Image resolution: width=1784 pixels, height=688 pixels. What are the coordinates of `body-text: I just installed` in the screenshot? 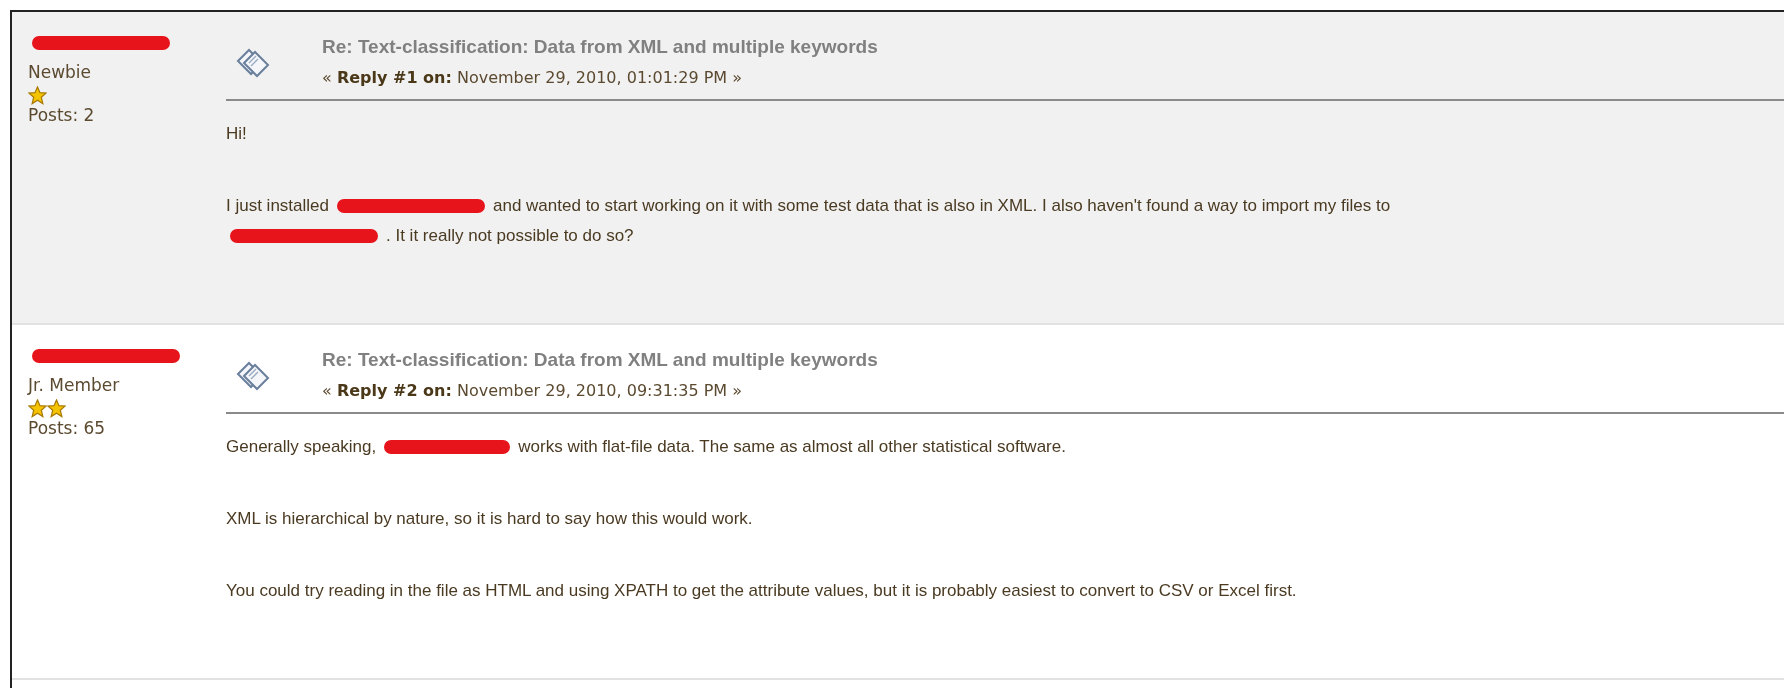 It's located at (277, 206).